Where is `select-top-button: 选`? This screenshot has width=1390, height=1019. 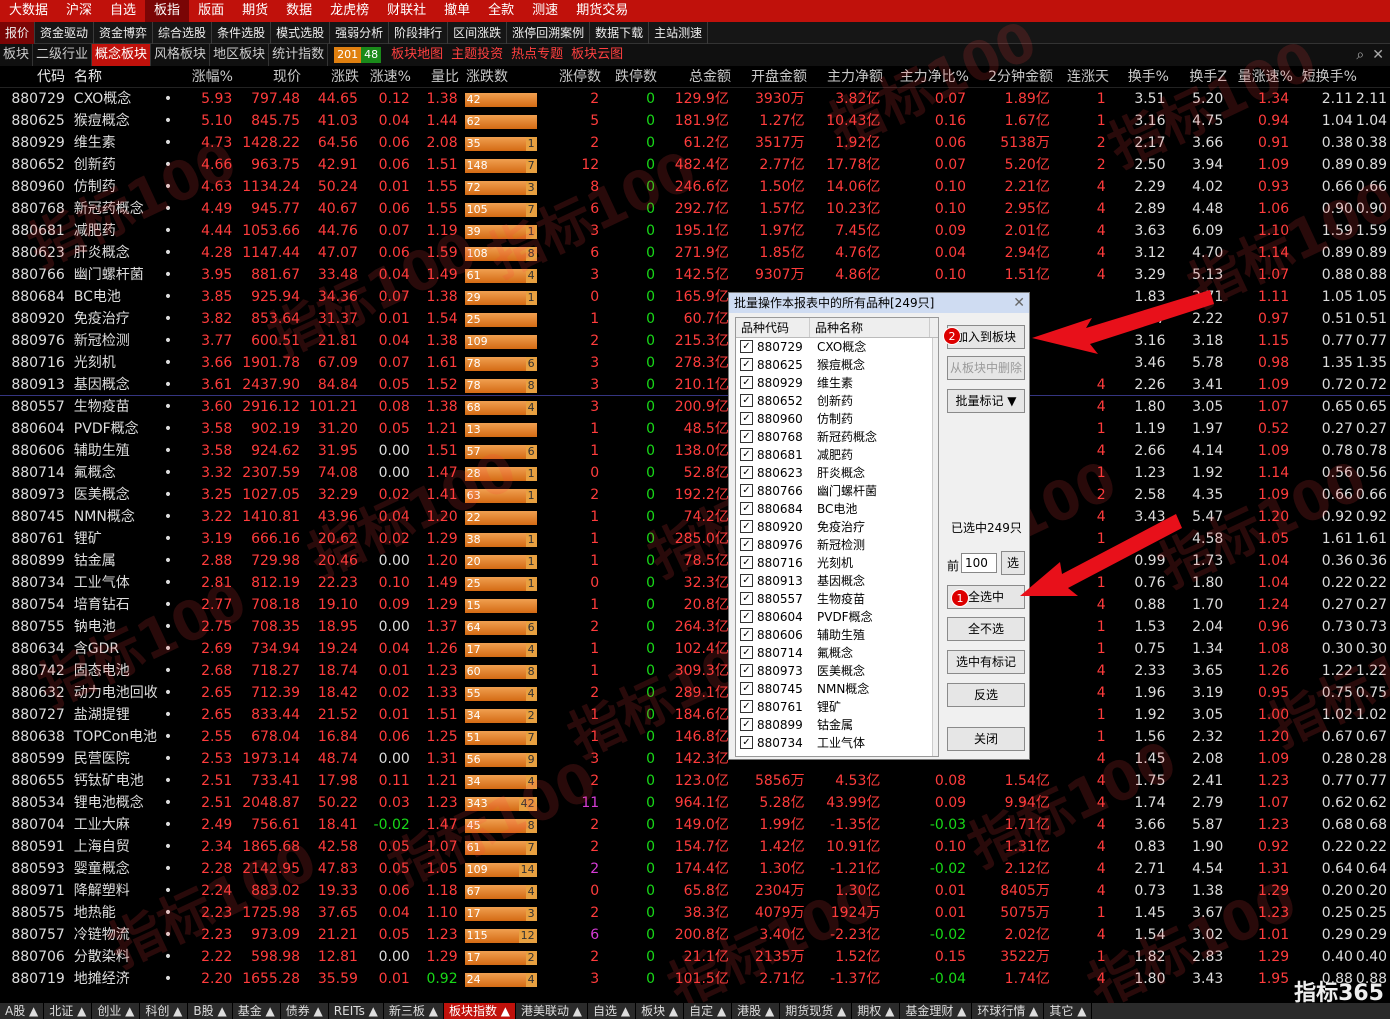
select-top-button: 选 is located at coordinates (1013, 563).